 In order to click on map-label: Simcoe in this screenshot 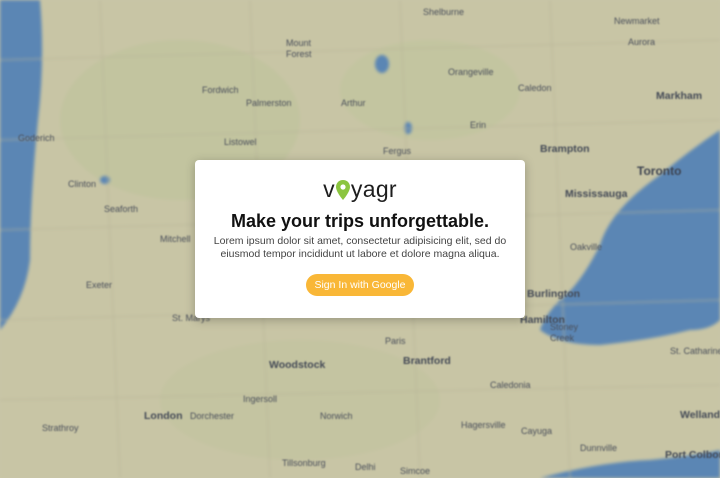, I will do `click(415, 471)`.